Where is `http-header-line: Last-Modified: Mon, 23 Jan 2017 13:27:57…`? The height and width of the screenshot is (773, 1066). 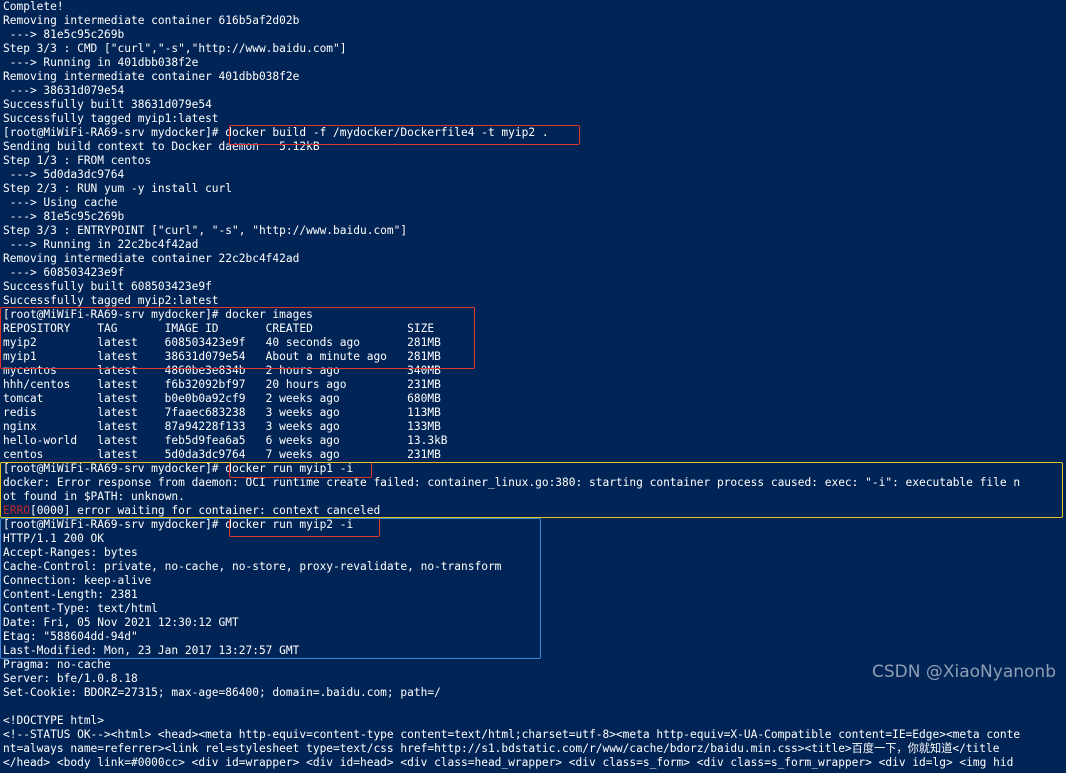 http-header-line: Last-Modified: Mon, 23 Jan 2017 13:27:57… is located at coordinates (151, 650).